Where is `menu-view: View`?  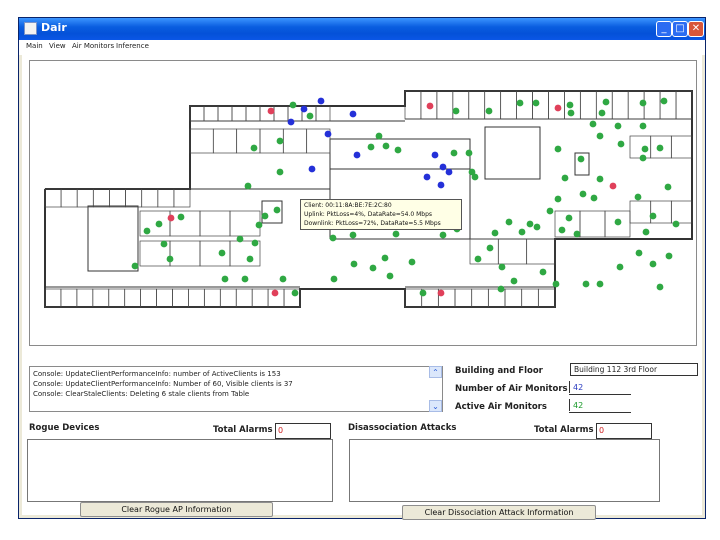 menu-view: View is located at coordinates (57, 46).